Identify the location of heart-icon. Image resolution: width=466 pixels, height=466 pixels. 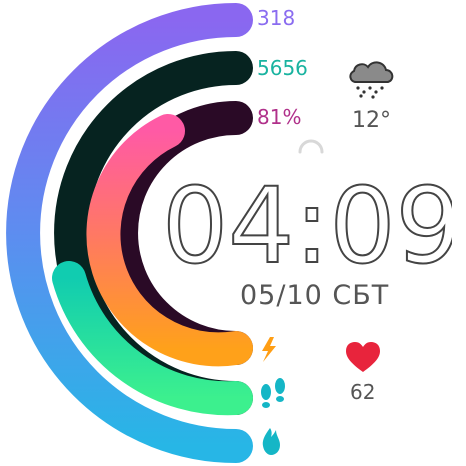
(363, 357).